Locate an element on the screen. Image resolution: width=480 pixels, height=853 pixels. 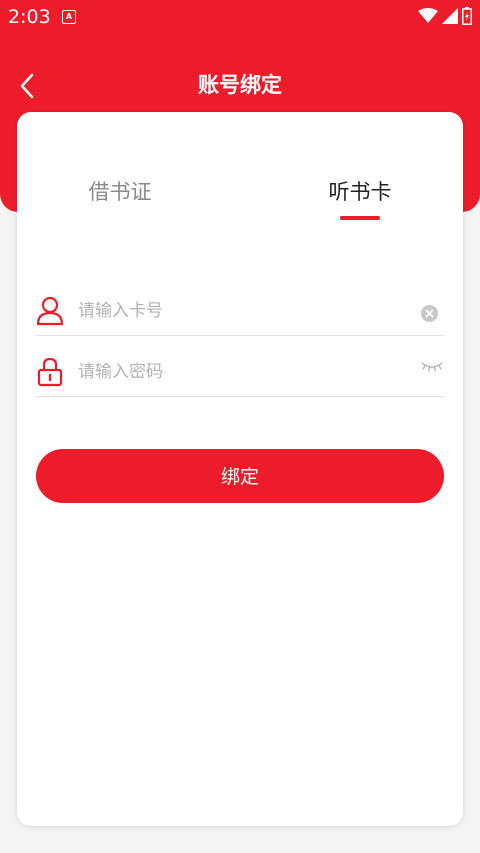
status-time: 2:03 is located at coordinates (29, 17).